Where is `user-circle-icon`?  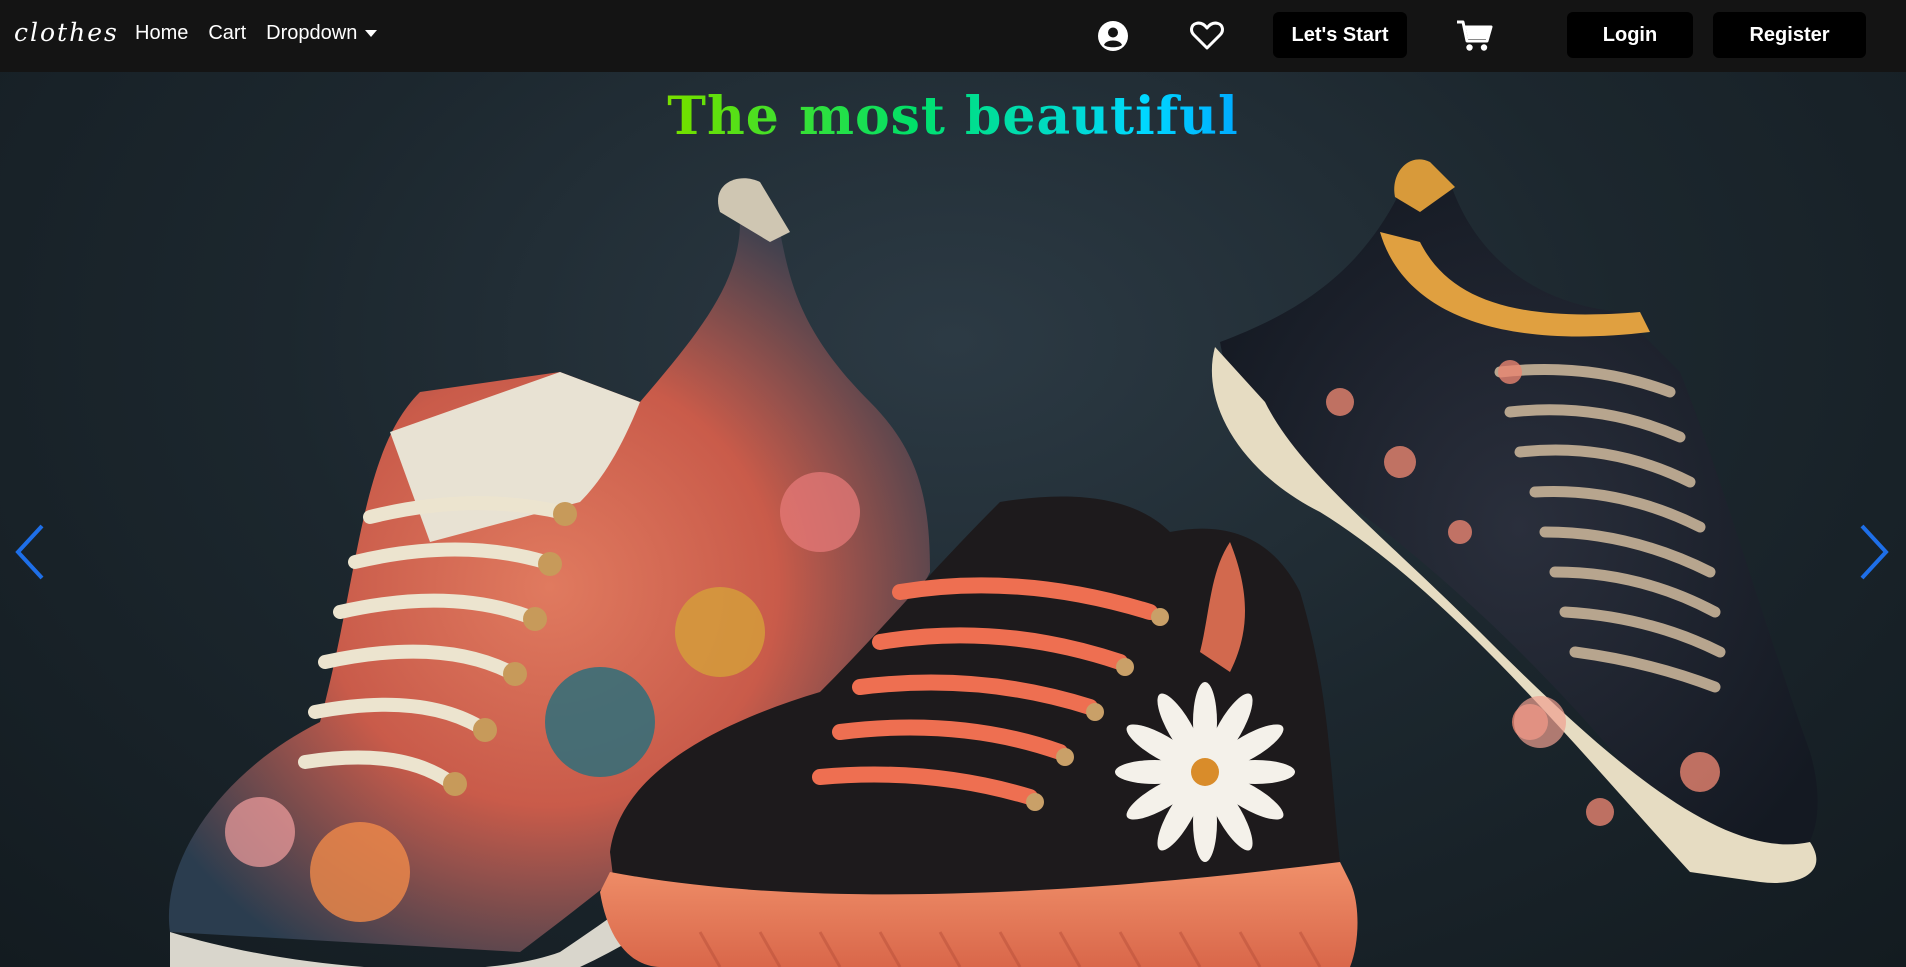 user-circle-icon is located at coordinates (1113, 36).